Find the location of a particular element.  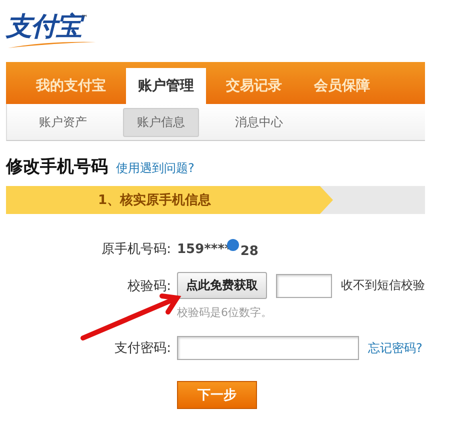

help-link: 使用遇到问题? is located at coordinates (155, 168).